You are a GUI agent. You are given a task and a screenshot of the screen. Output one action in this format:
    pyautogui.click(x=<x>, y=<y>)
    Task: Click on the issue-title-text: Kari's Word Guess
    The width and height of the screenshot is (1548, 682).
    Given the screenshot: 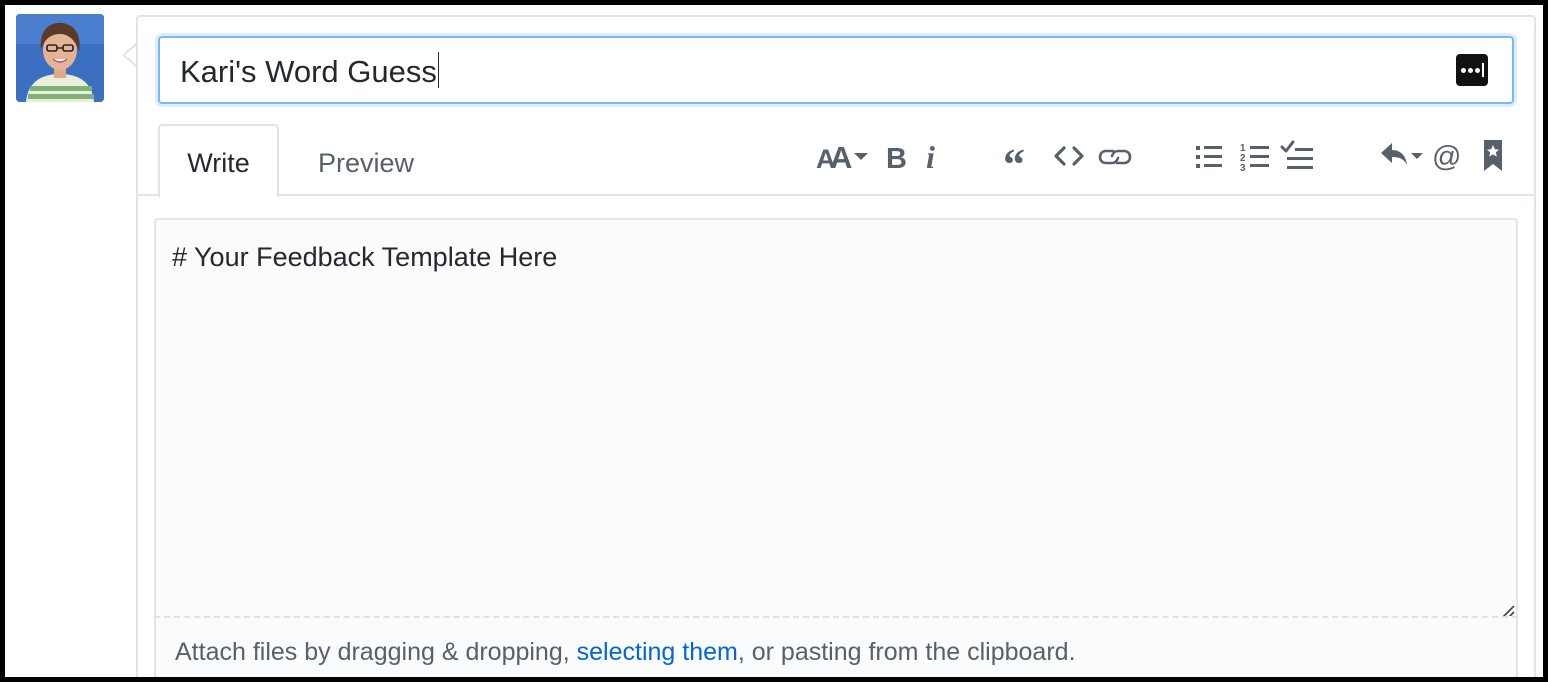 What is the action you would take?
    pyautogui.click(x=308, y=71)
    